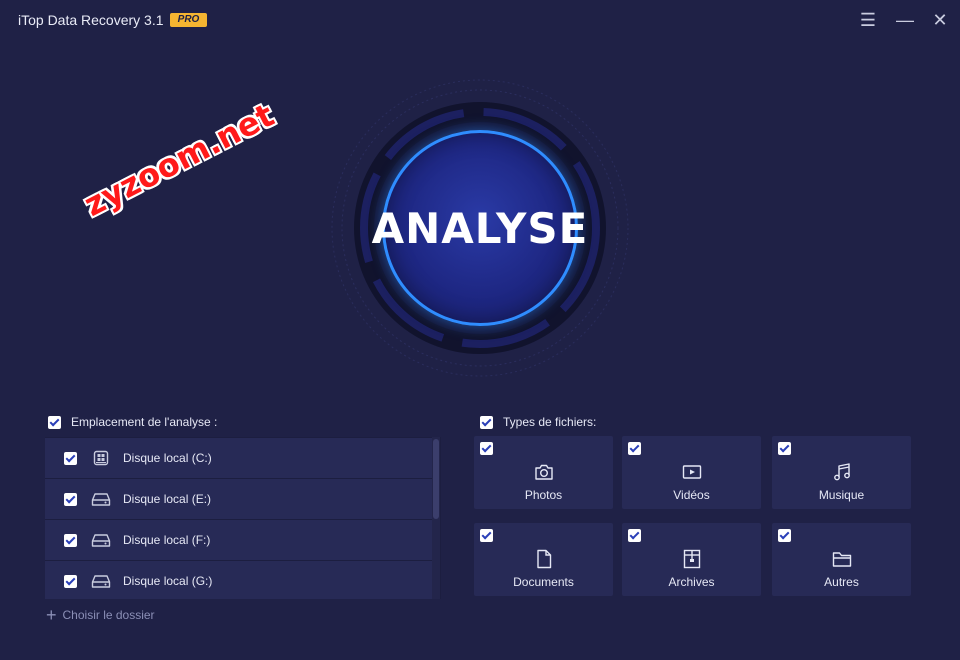 This screenshot has width=960, height=660. What do you see at coordinates (691, 495) in the screenshot?
I see `tile-label: Vidéos` at bounding box center [691, 495].